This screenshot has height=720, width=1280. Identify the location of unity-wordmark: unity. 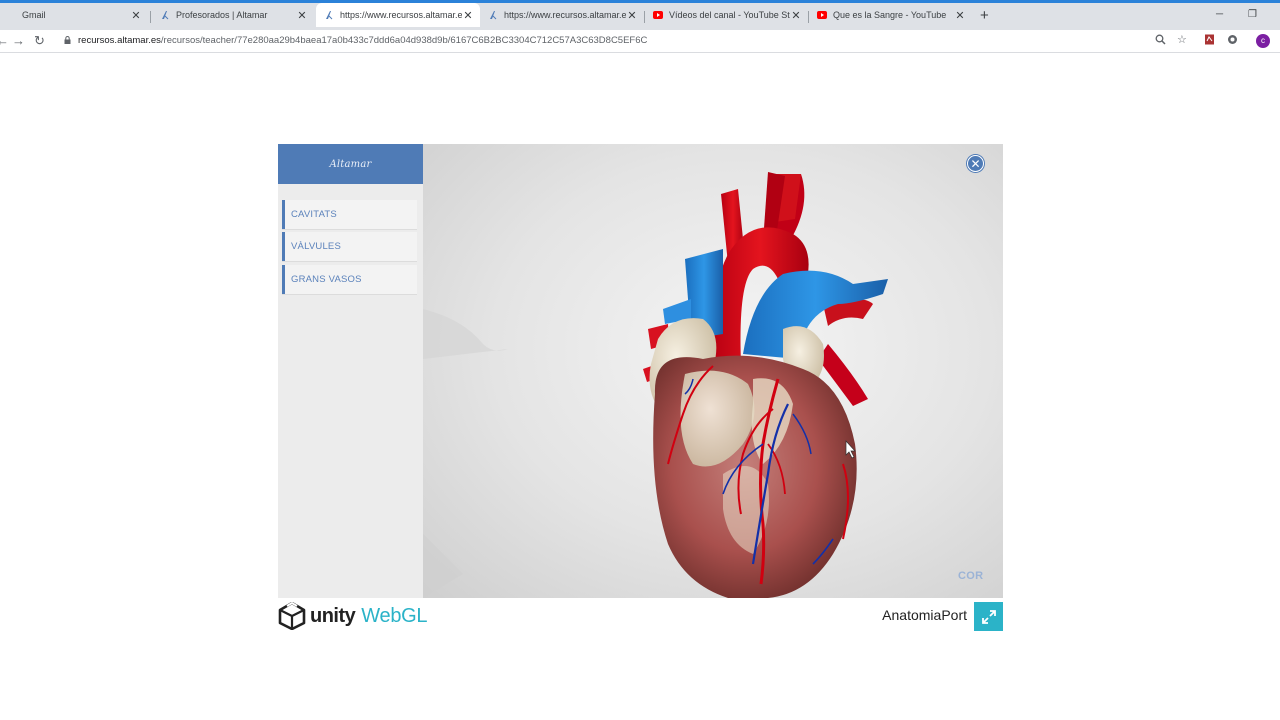
(333, 615).